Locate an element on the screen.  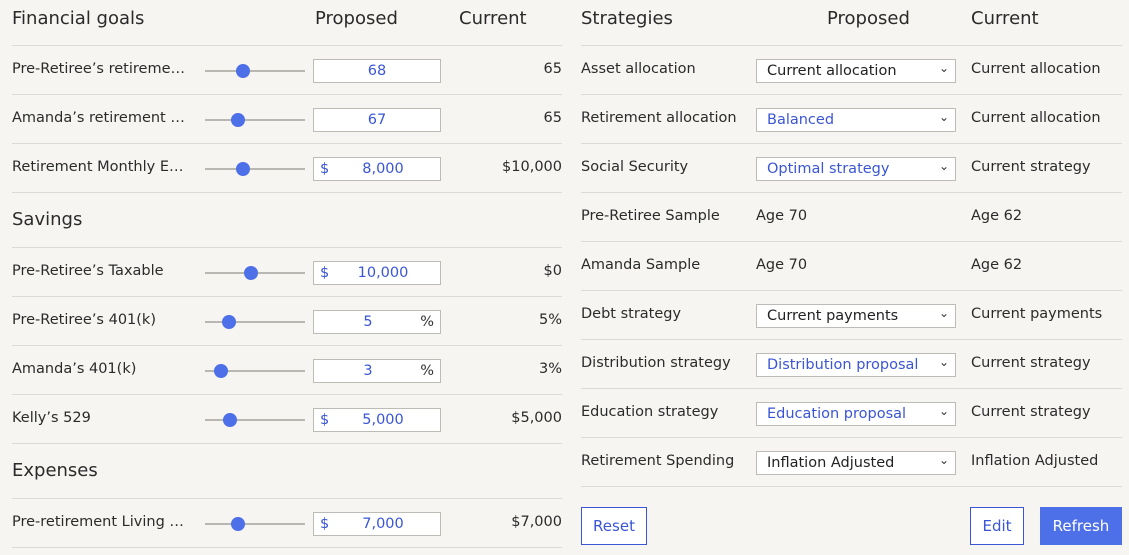
current-value: Age 62 is located at coordinates (997, 265).